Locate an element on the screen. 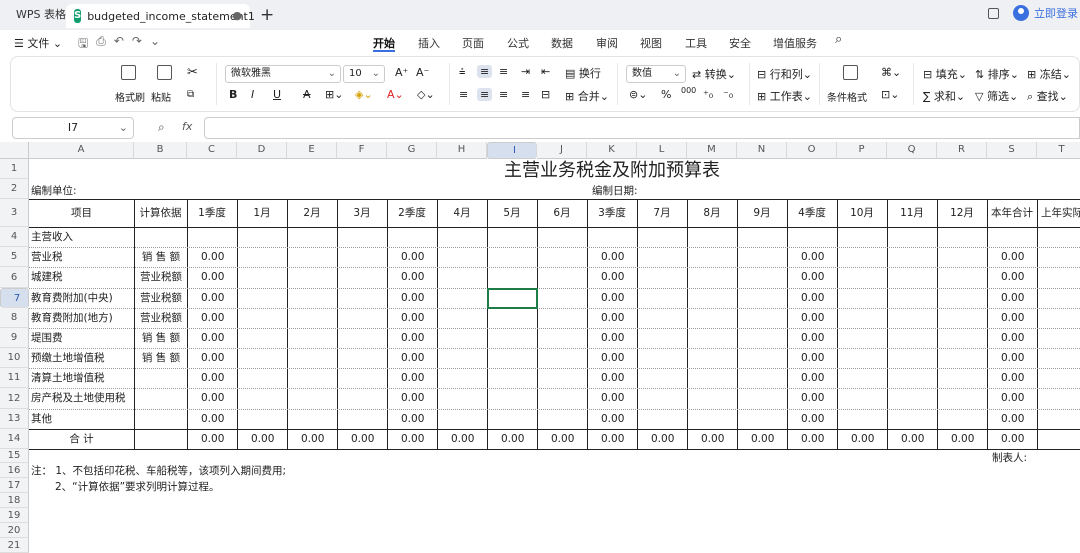 Image resolution: width=1080 pixels, height=553 pixels. table-header-cell: 3季度 is located at coordinates (612, 213).